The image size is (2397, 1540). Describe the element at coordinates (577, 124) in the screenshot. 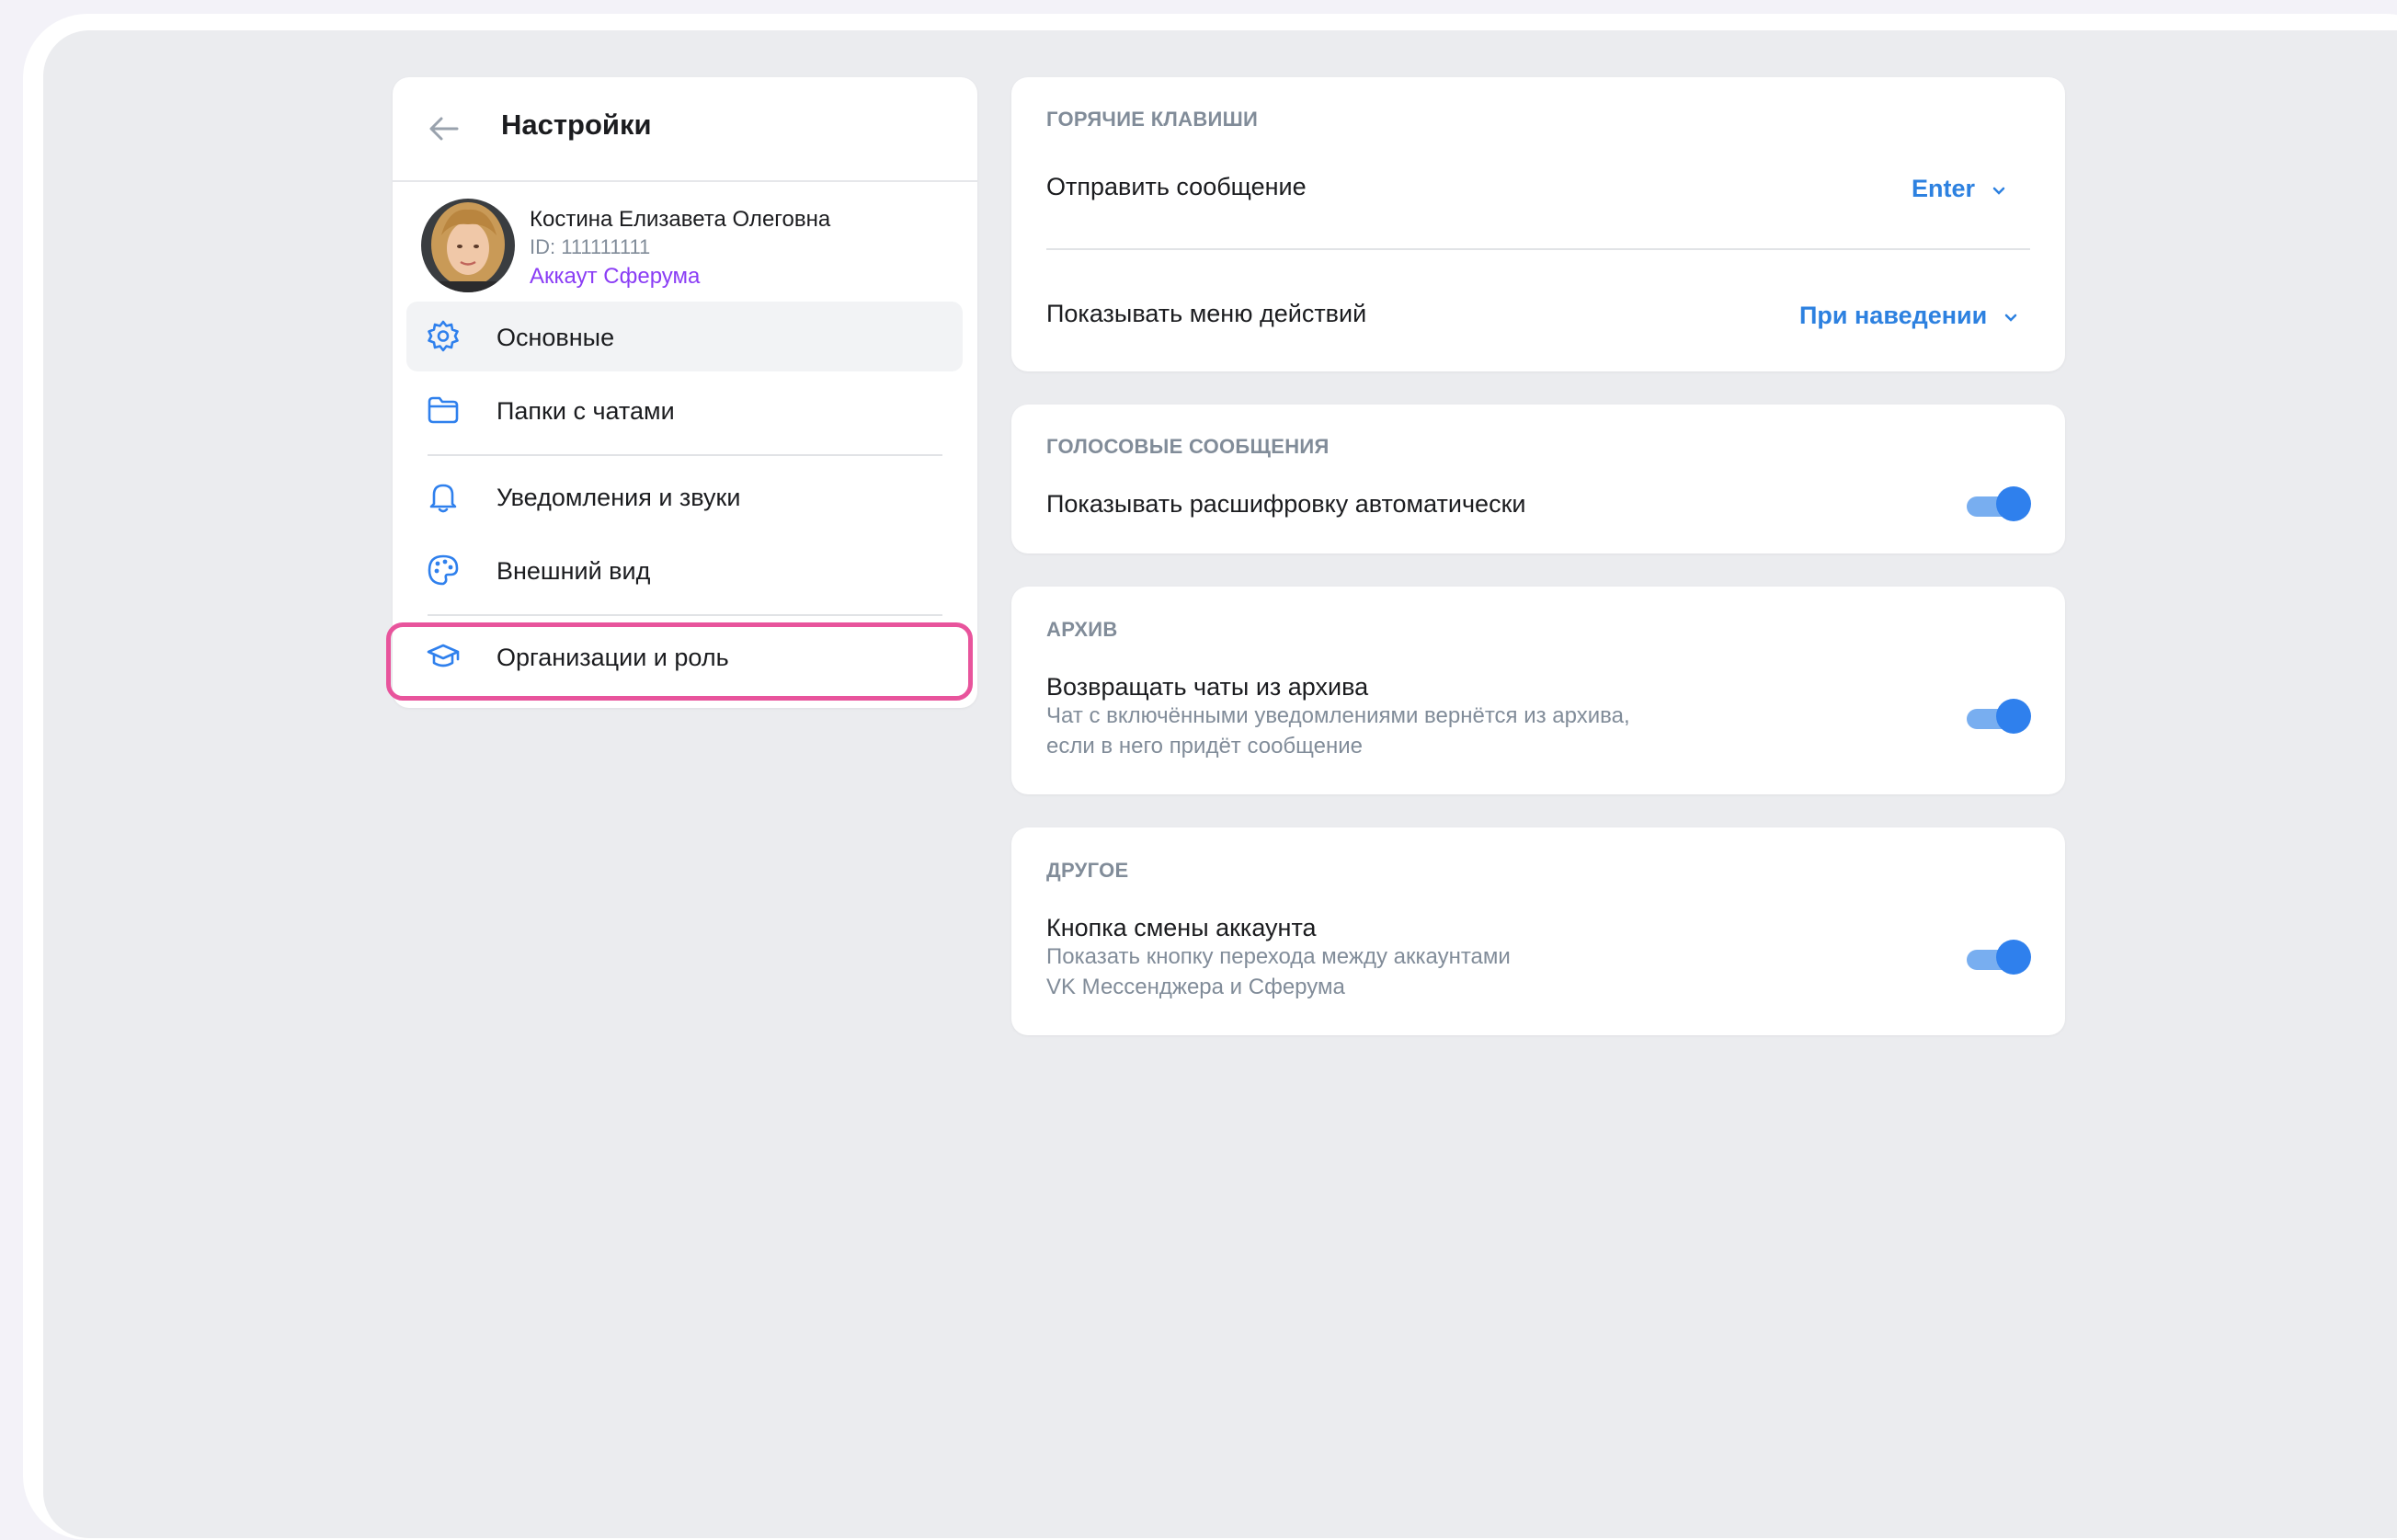

I see `page-title: Настройки` at that location.